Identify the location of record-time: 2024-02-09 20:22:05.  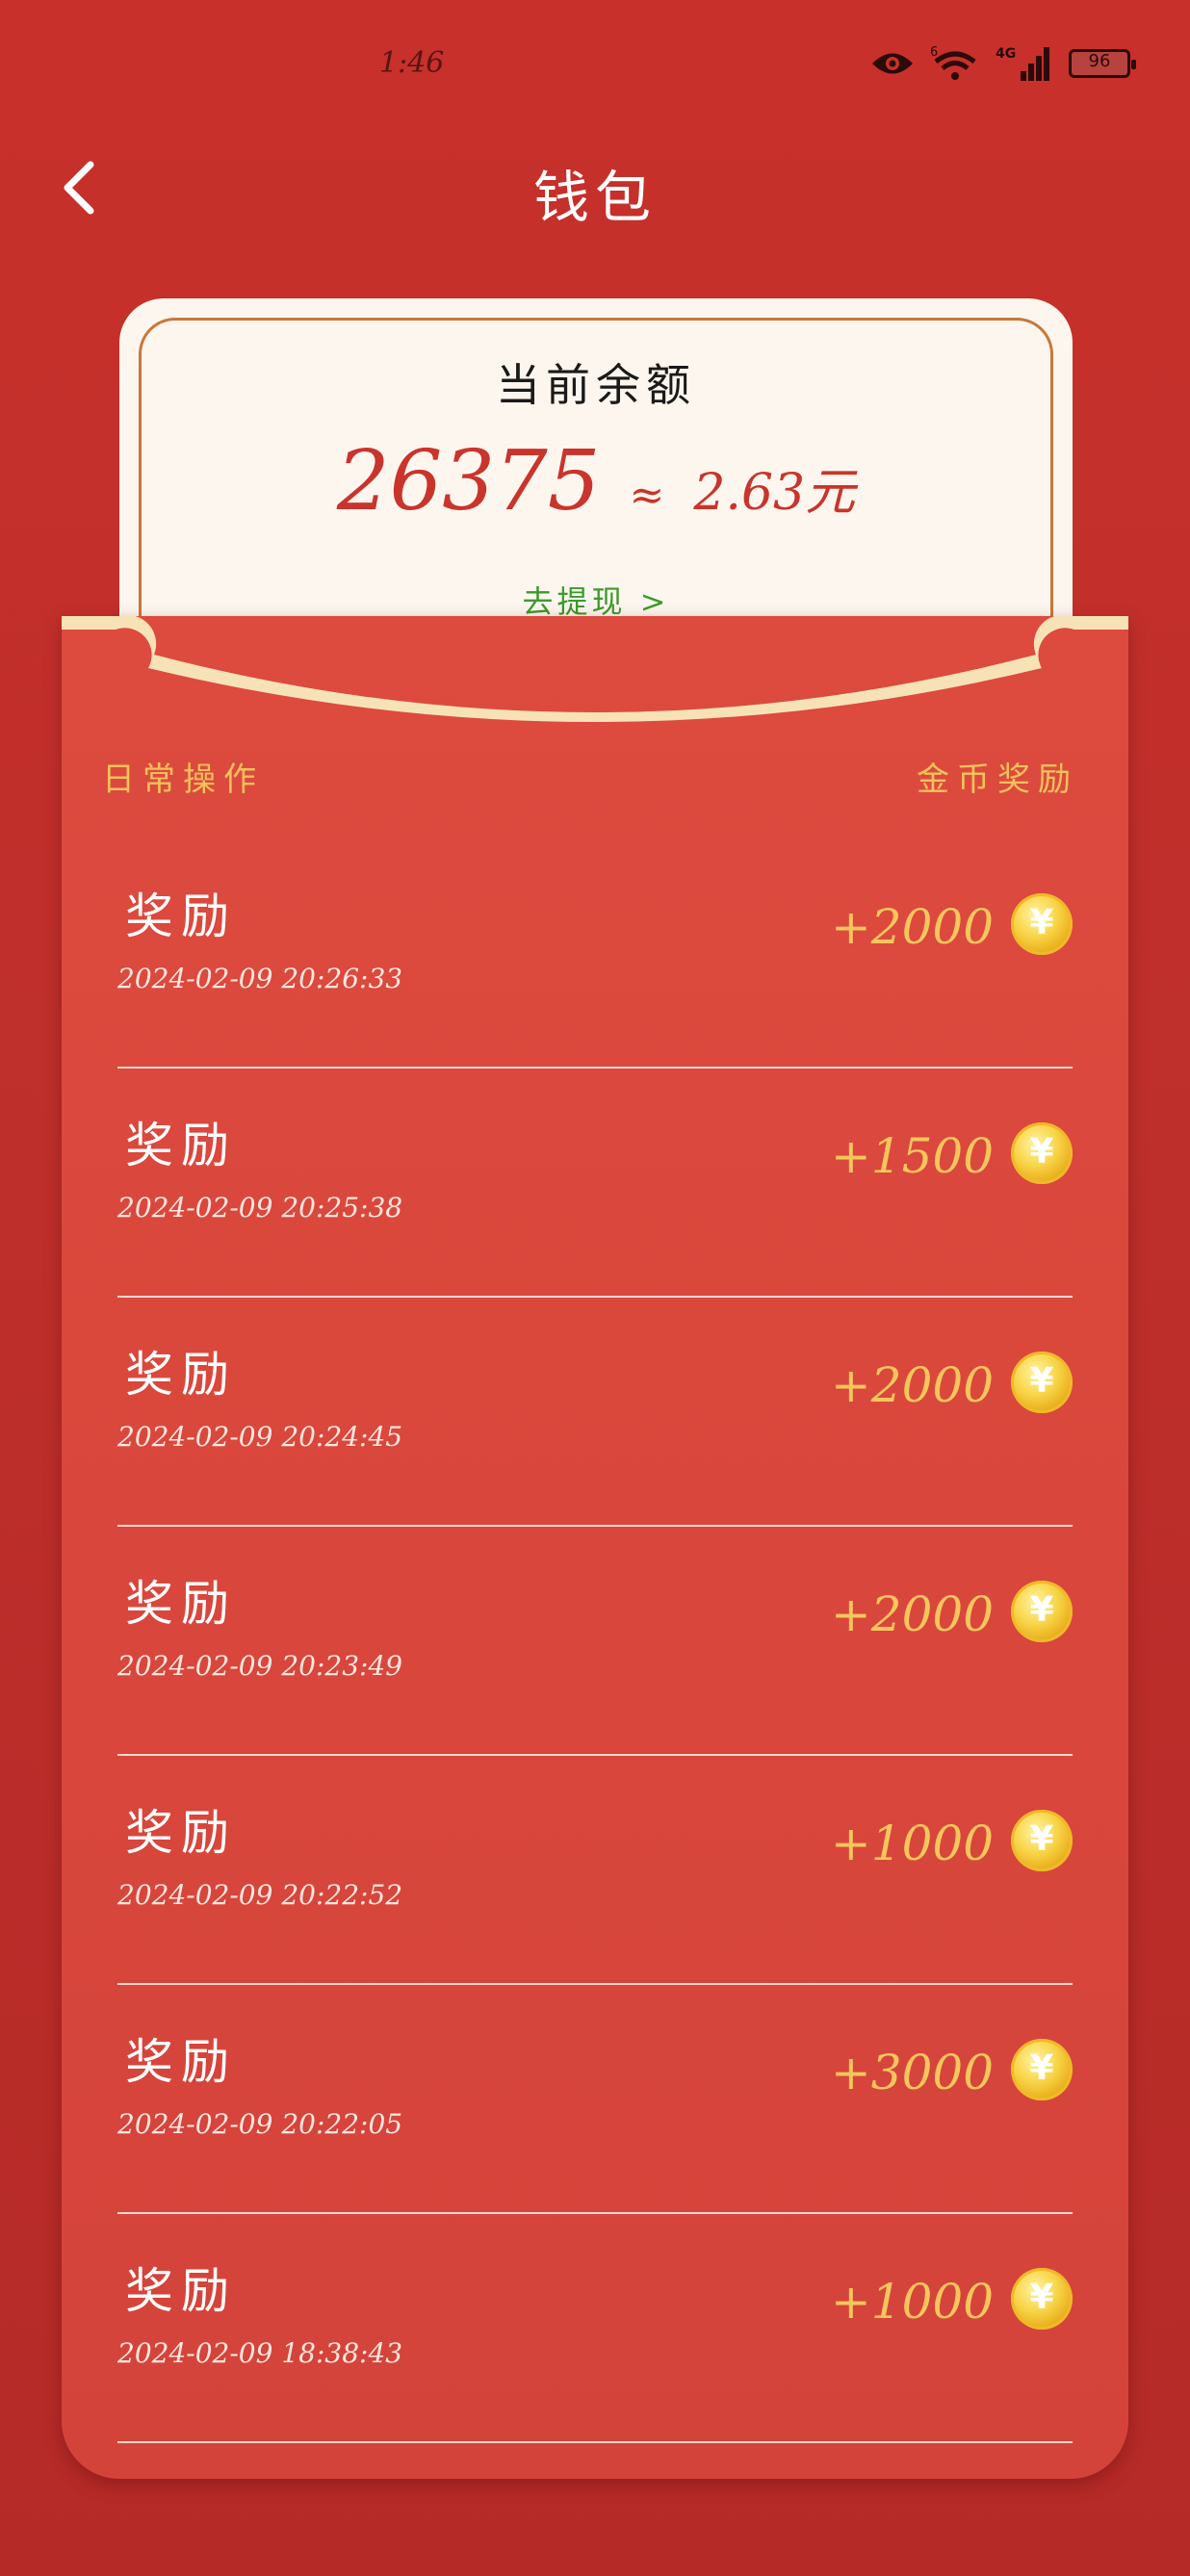
(260, 2124).